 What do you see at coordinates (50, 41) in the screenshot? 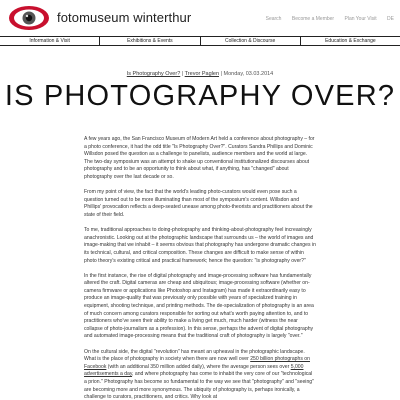
I see `nav-information-visit: Information & Visit` at bounding box center [50, 41].